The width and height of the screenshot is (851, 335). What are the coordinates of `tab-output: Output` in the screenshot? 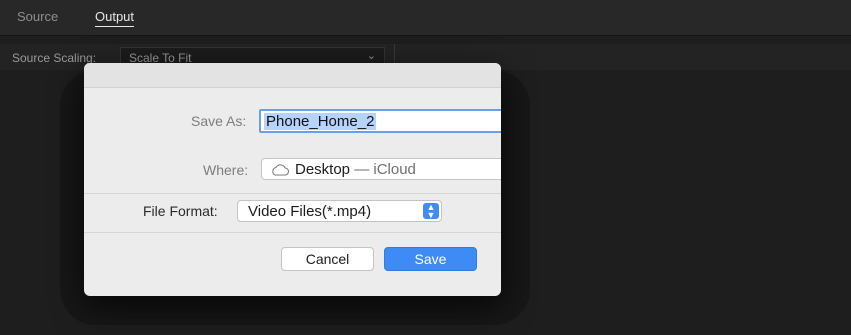 It's located at (115, 18).